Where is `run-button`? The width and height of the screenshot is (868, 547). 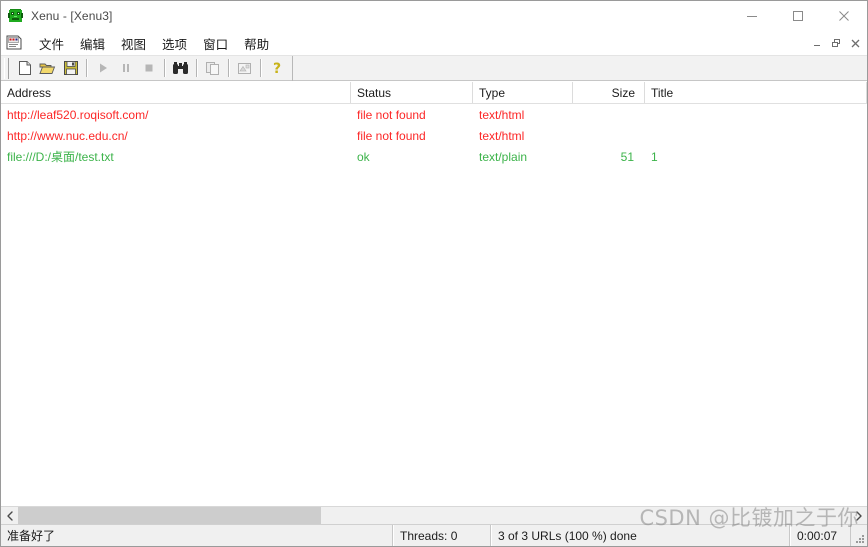
run-button is located at coordinates (102, 68).